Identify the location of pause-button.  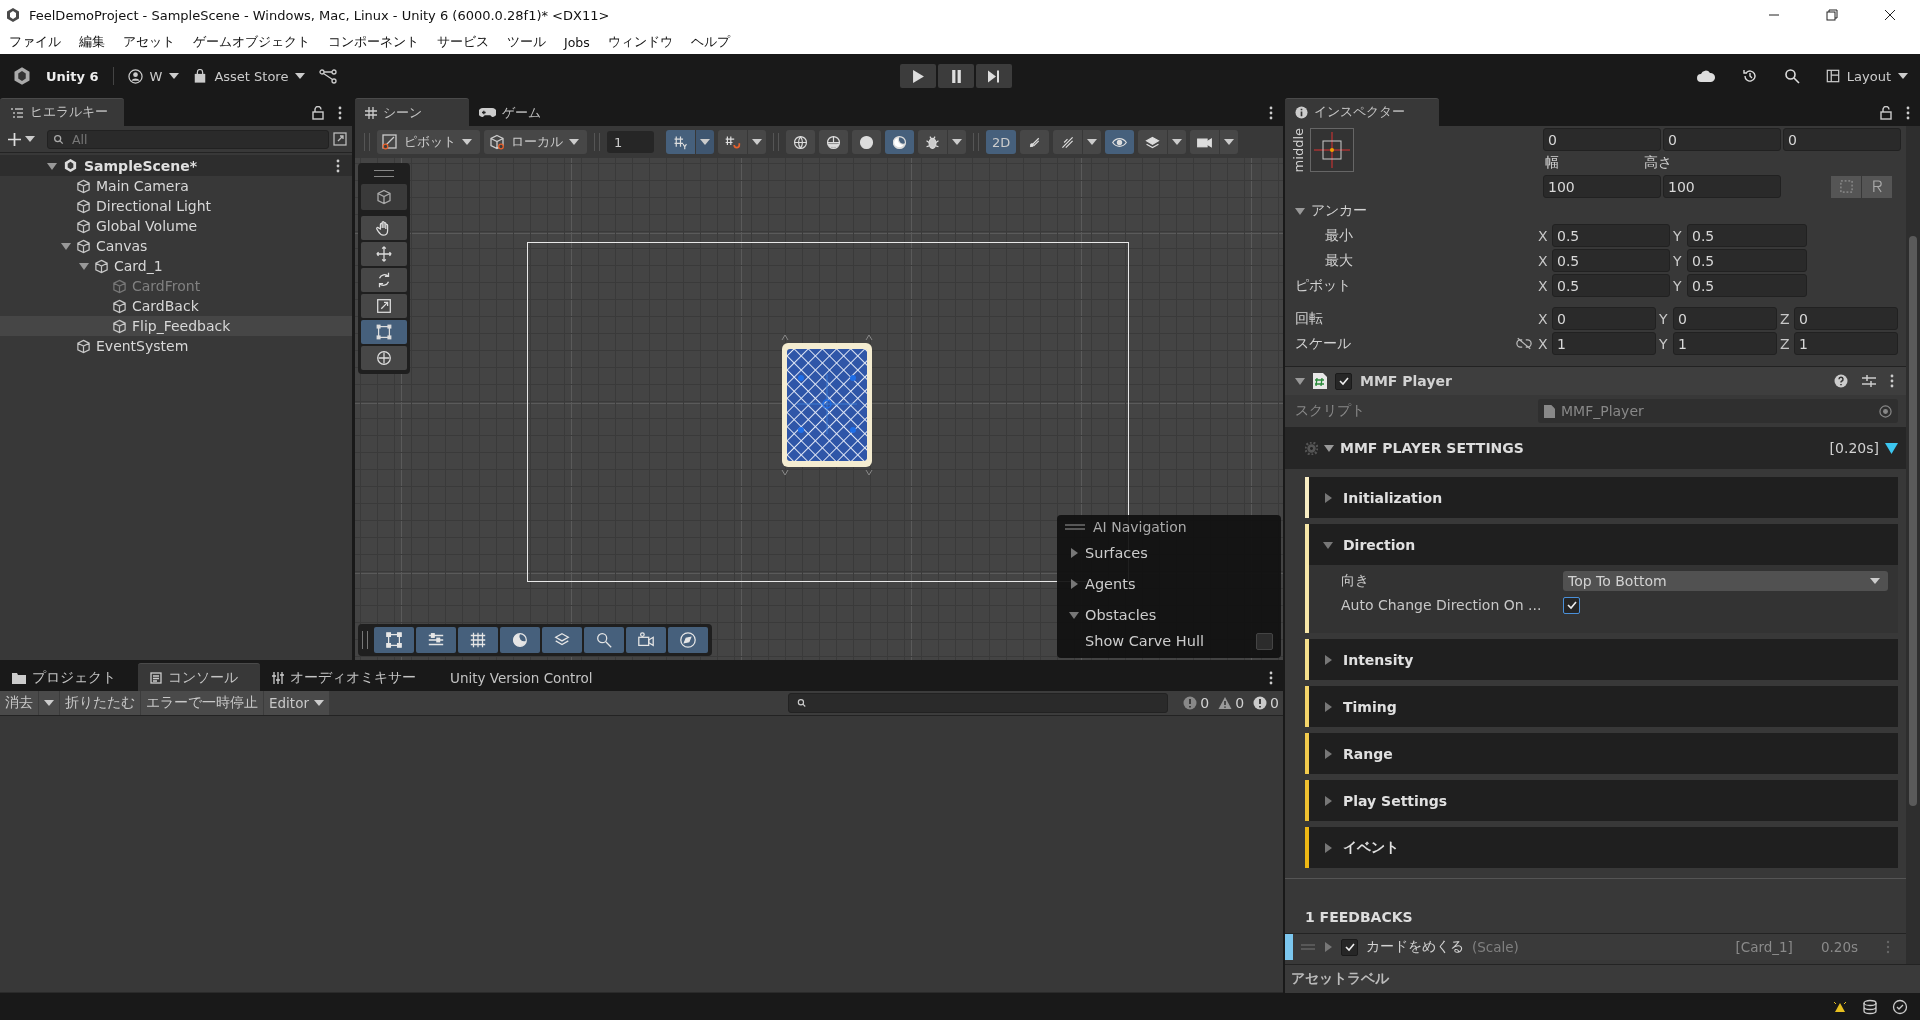
(956, 76).